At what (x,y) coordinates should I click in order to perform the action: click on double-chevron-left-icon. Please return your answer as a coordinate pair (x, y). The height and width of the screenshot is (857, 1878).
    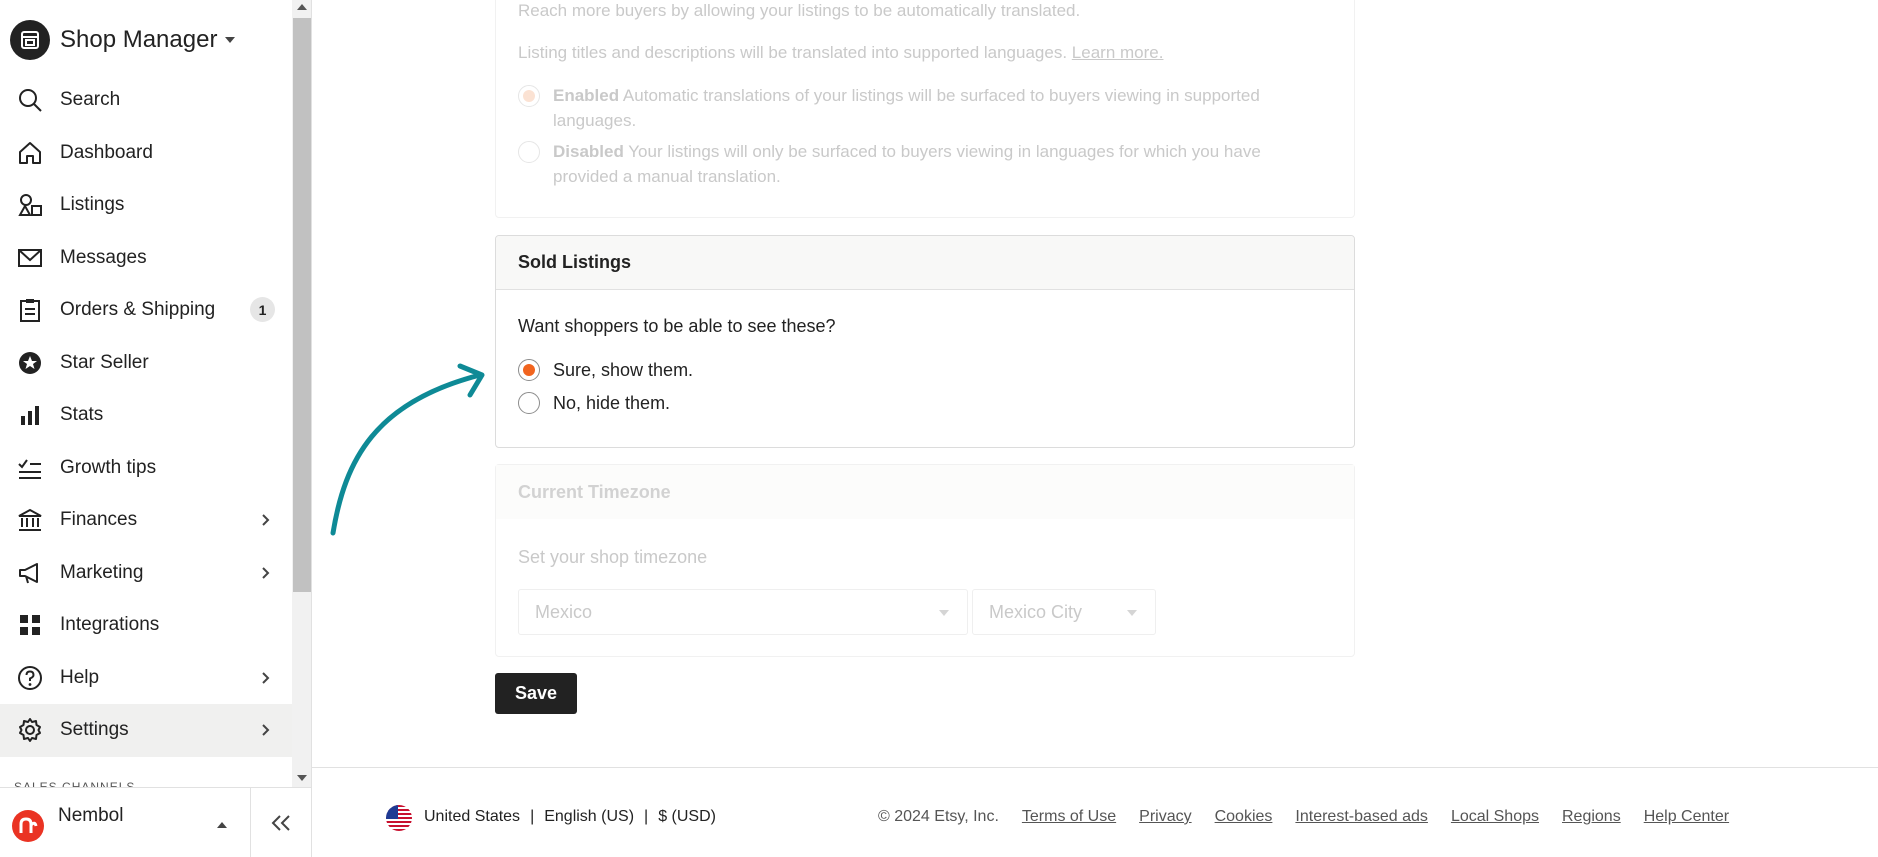
    Looking at the image, I should click on (280, 823).